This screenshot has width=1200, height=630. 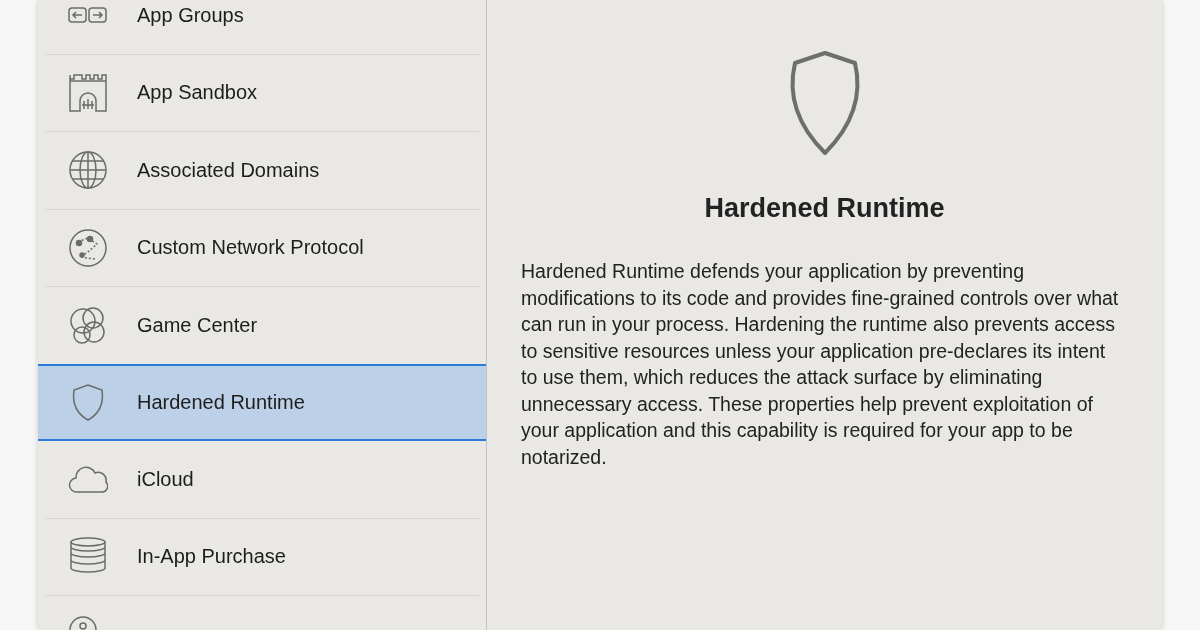 I want to click on detail-title: Hardened Runtime, so click(x=824, y=208).